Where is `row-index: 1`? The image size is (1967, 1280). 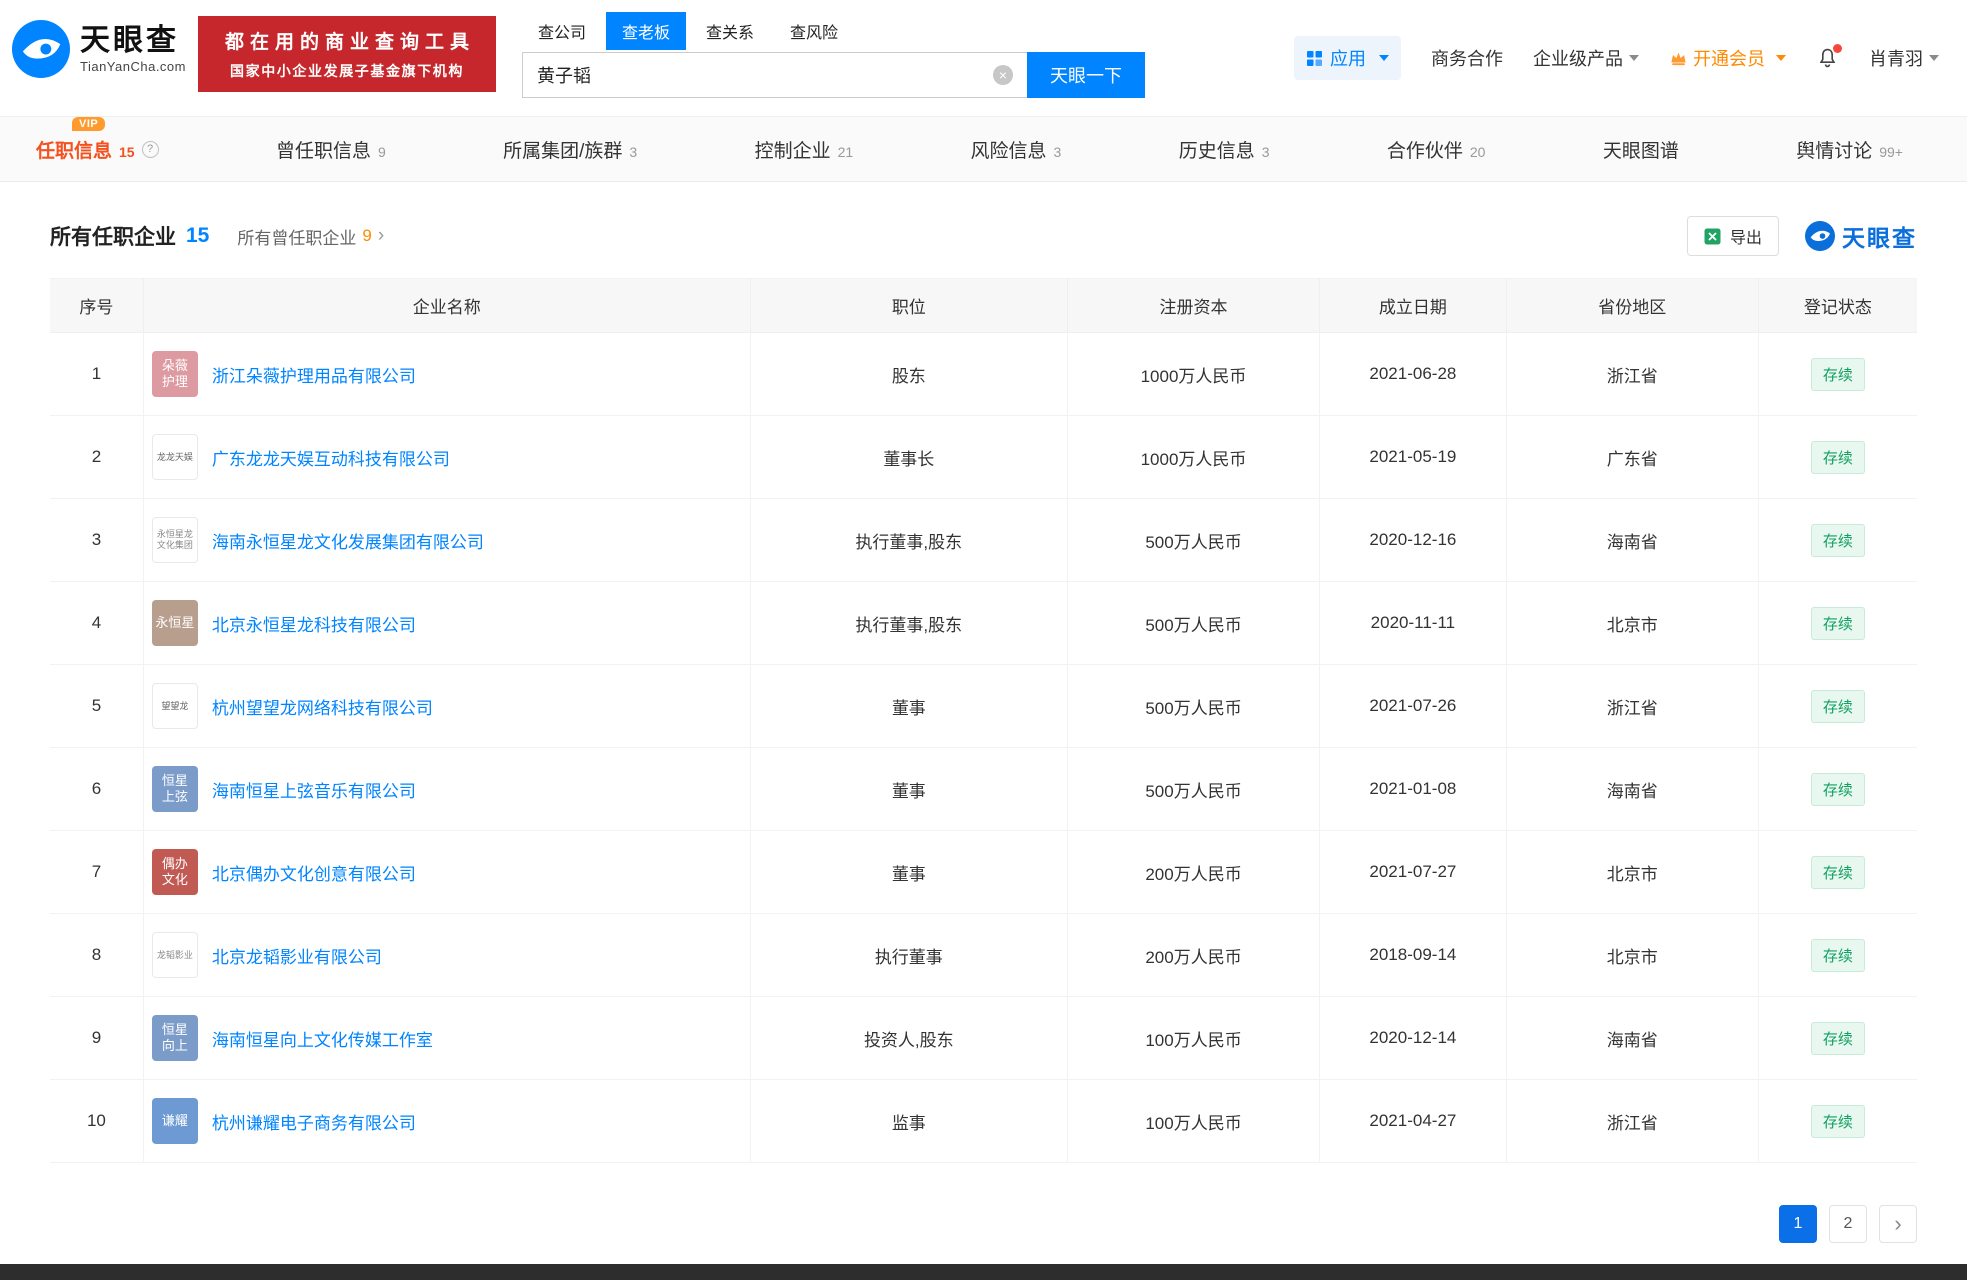
row-index: 1 is located at coordinates (97, 374).